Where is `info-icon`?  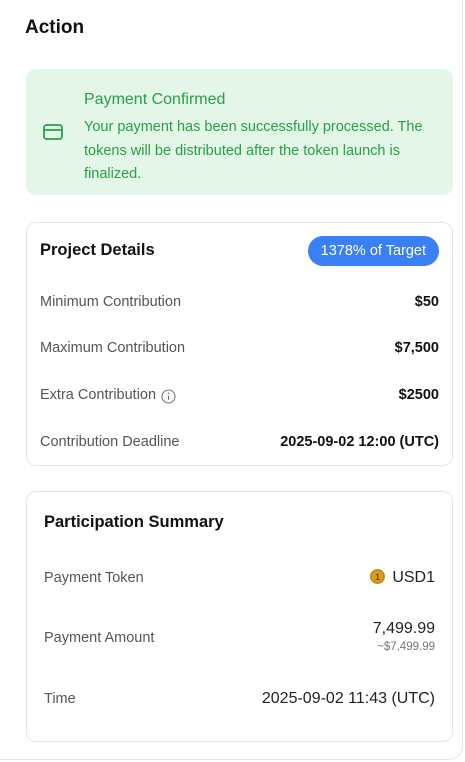 info-icon is located at coordinates (168, 396).